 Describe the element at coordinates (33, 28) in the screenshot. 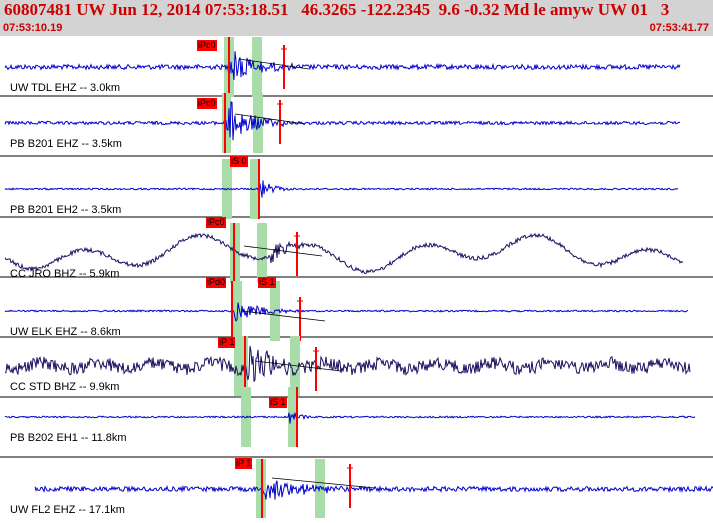

I see `start-time: 07:53:10.19` at that location.